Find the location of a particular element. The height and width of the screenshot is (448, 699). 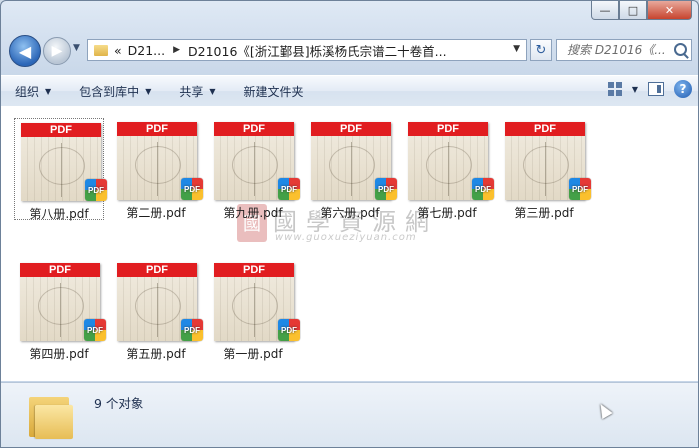

address-bar: « D21... ▶ D21016《[浙江鄞县]栎溪杨氏宗谱二十卷首... ▼ is located at coordinates (307, 50).